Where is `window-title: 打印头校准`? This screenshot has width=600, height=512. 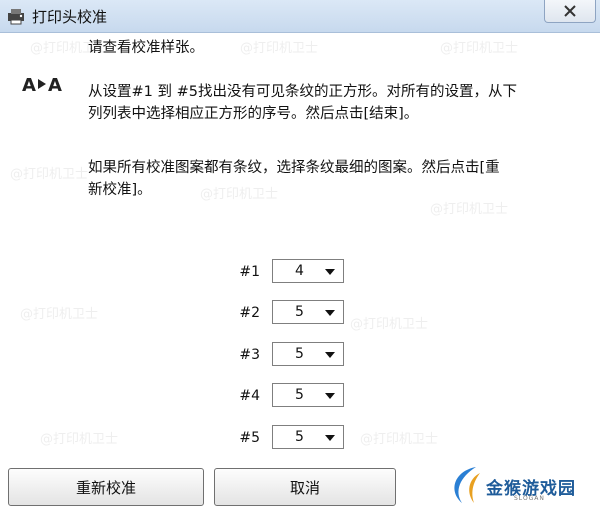
window-title: 打印头校准 is located at coordinates (70, 17).